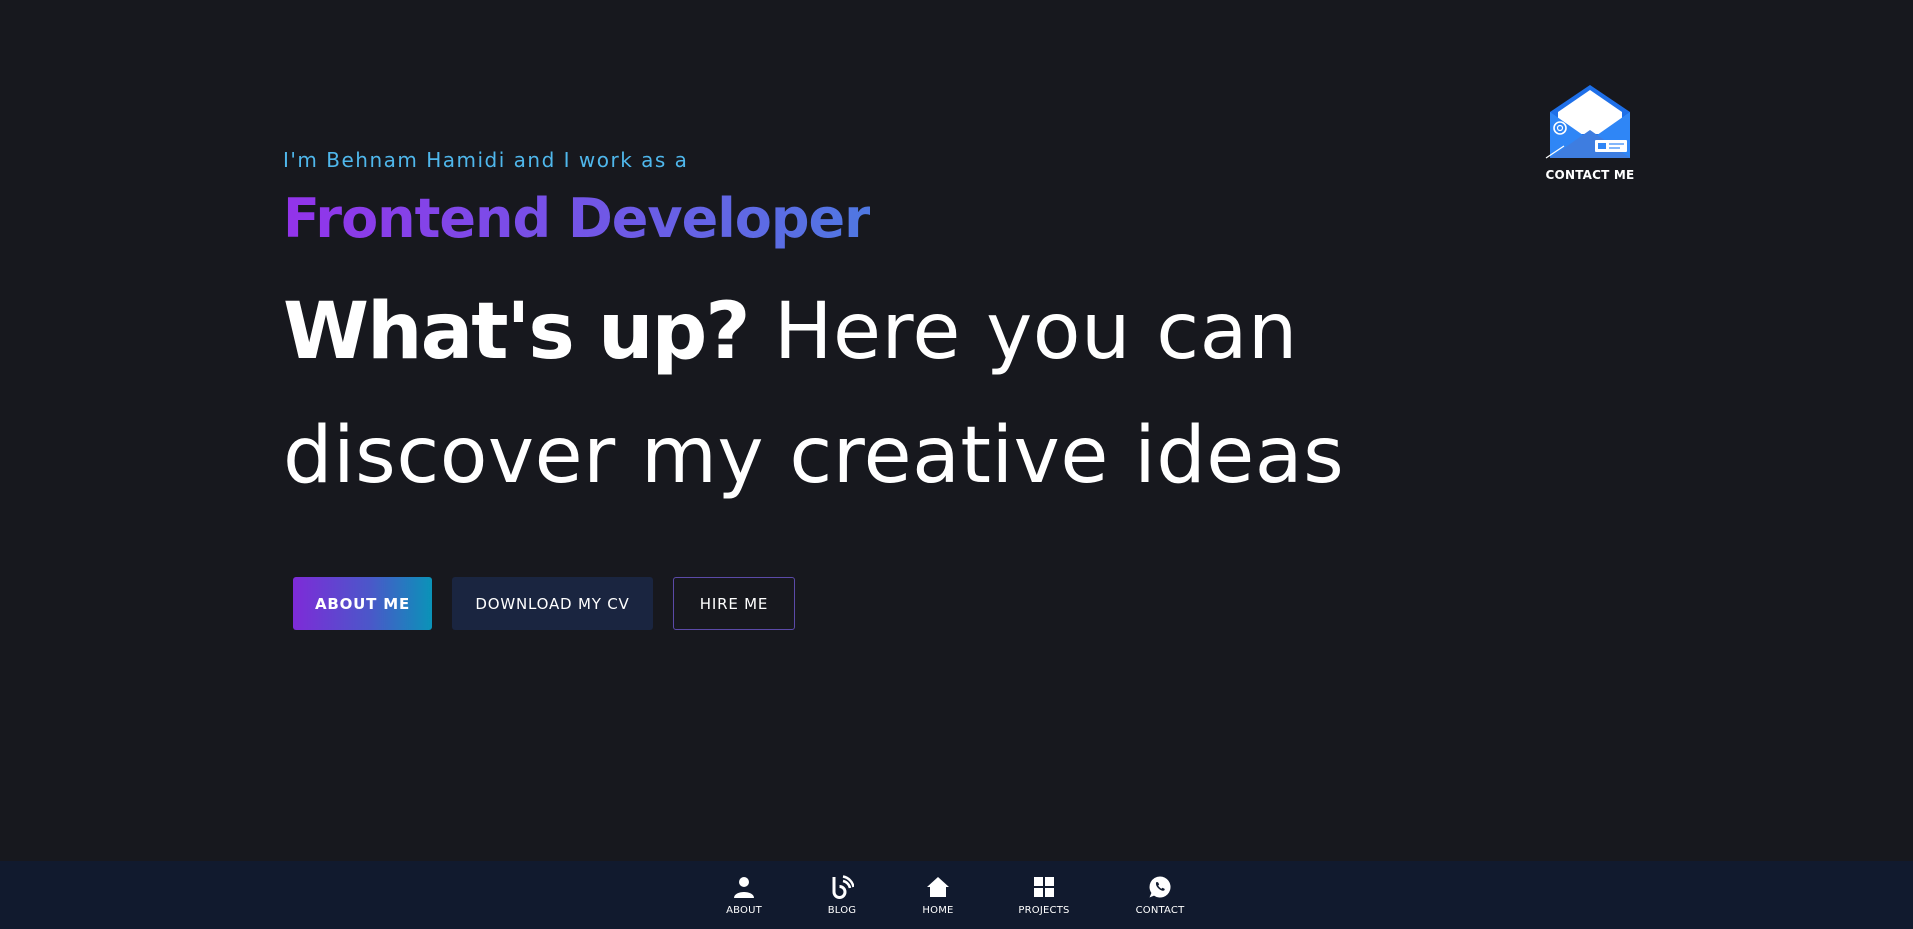 This screenshot has width=1913, height=929. Describe the element at coordinates (734, 603) in the screenshot. I see `hire-me-button: HIRE ME` at that location.